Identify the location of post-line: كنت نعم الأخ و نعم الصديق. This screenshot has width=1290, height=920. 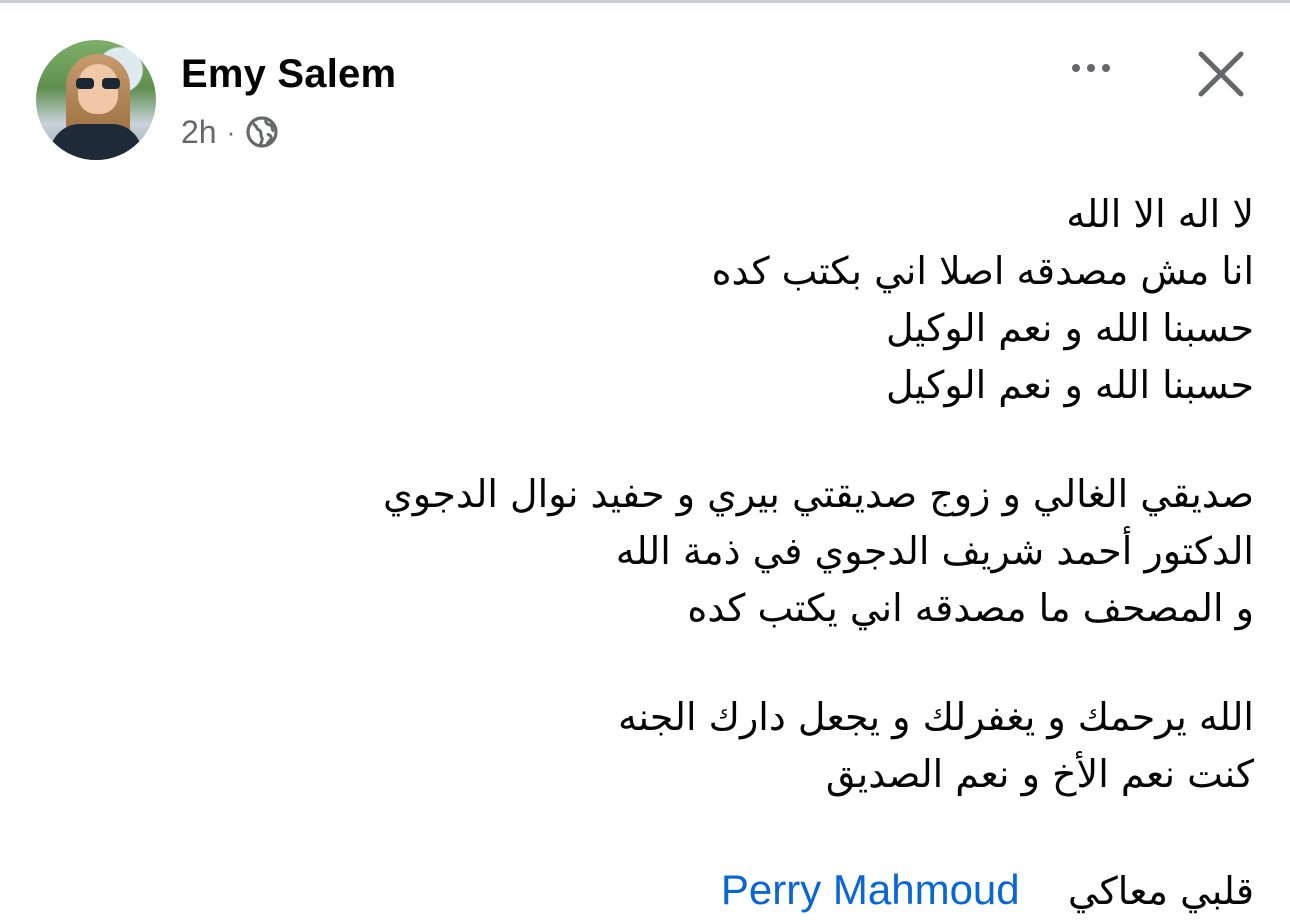
(1039, 774).